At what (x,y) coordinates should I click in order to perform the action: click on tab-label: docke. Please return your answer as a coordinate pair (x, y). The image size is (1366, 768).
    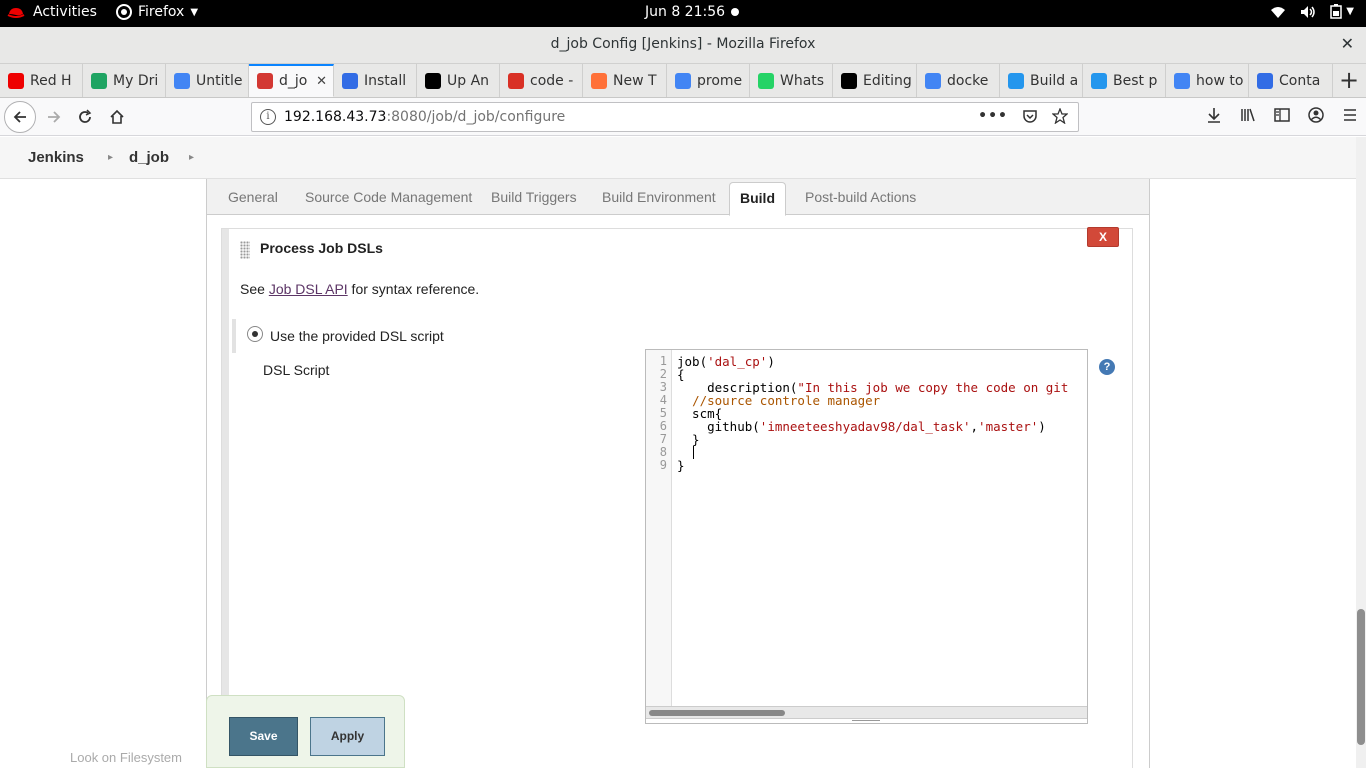
    Looking at the image, I should click on (968, 80).